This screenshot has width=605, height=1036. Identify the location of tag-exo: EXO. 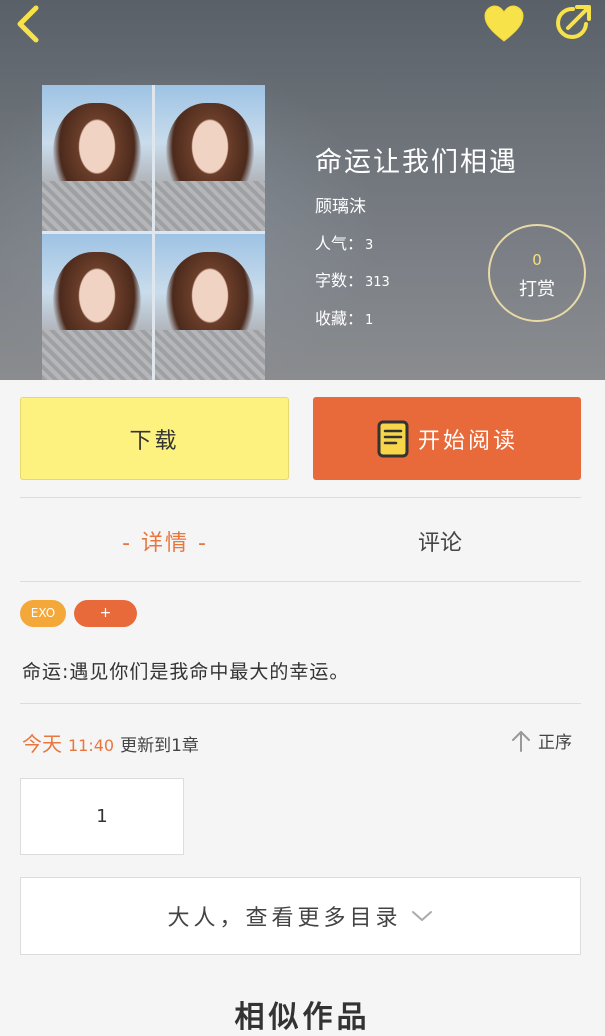
(43, 613).